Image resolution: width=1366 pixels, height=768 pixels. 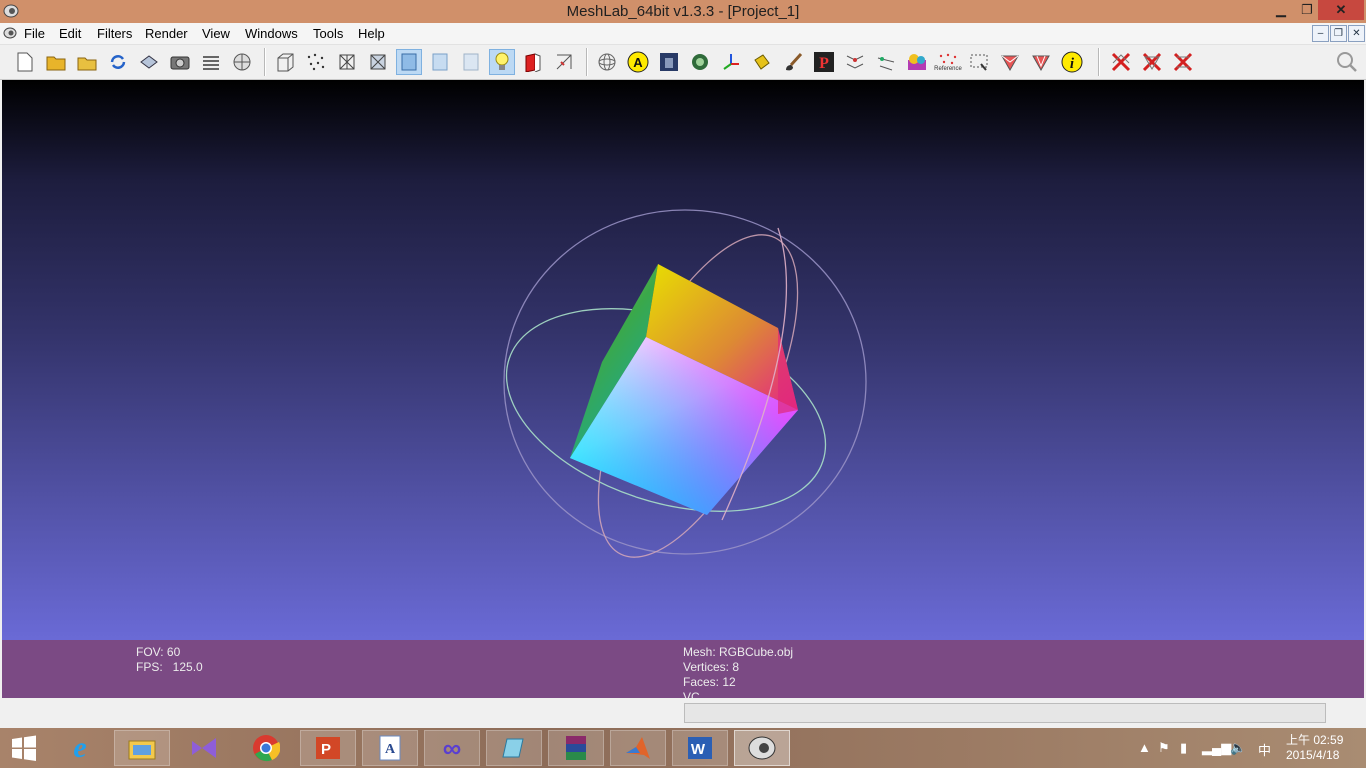 What do you see at coordinates (793, 62) in the screenshot?
I see `brush-icon` at bounding box center [793, 62].